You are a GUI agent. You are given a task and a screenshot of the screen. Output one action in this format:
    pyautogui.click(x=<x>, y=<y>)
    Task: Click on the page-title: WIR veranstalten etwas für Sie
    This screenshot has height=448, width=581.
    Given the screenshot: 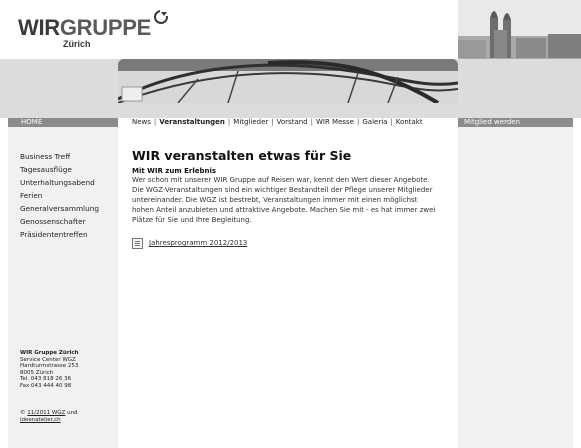 What is the action you would take?
    pyautogui.click(x=242, y=155)
    